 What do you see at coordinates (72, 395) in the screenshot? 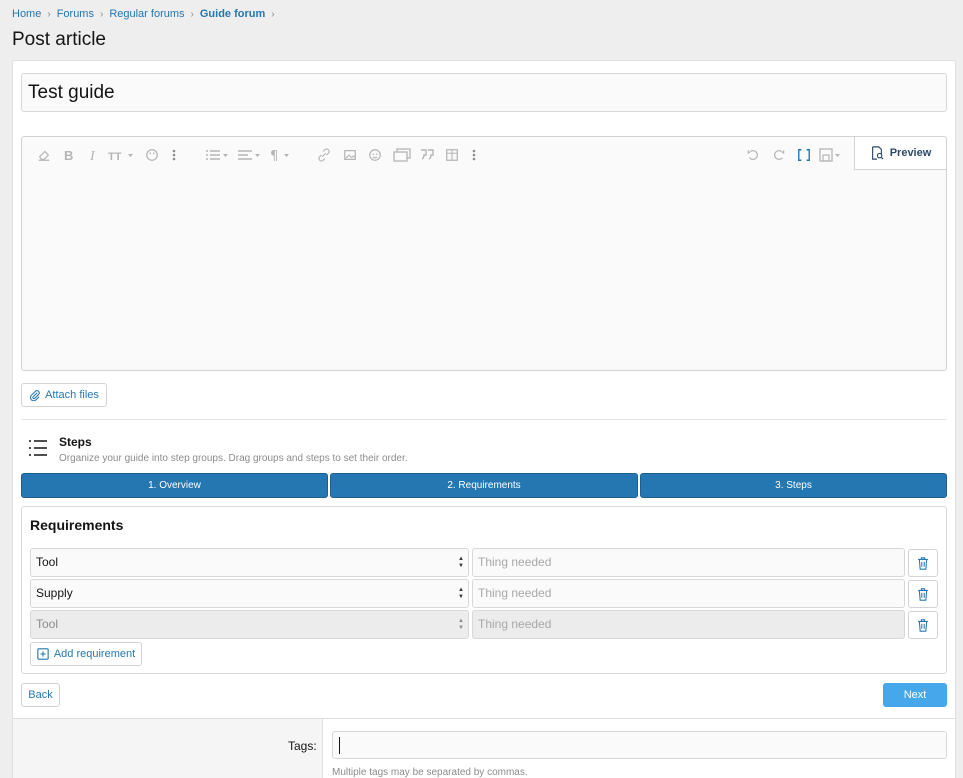
I see `attach-files-label: Attach files` at bounding box center [72, 395].